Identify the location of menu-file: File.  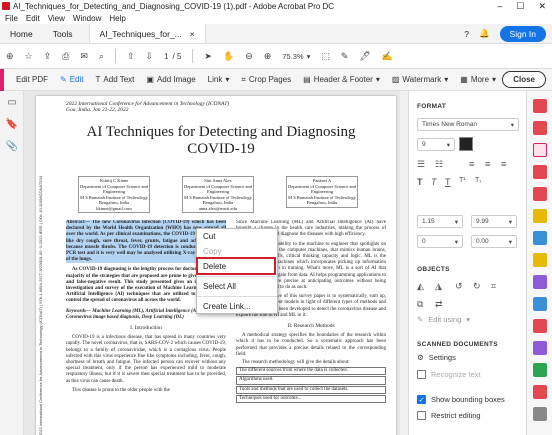
(11, 18).